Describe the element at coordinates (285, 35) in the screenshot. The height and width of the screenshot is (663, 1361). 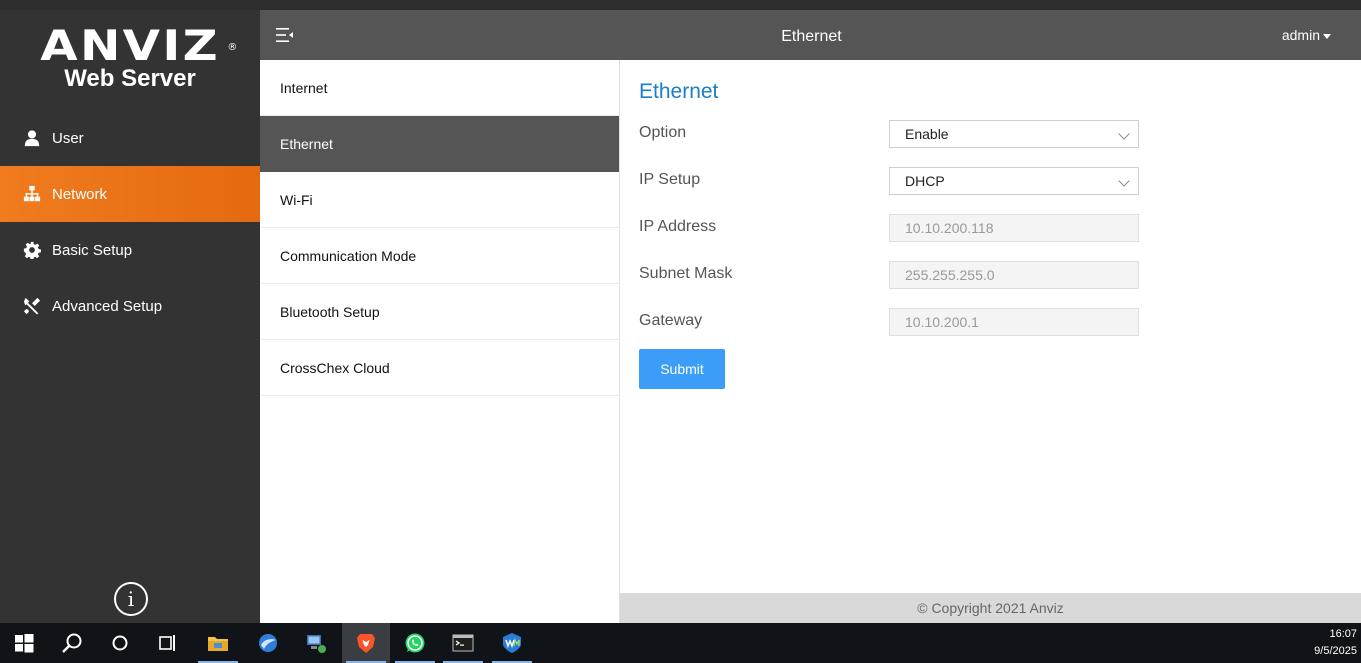
I see `menu-toggle-icon` at that location.